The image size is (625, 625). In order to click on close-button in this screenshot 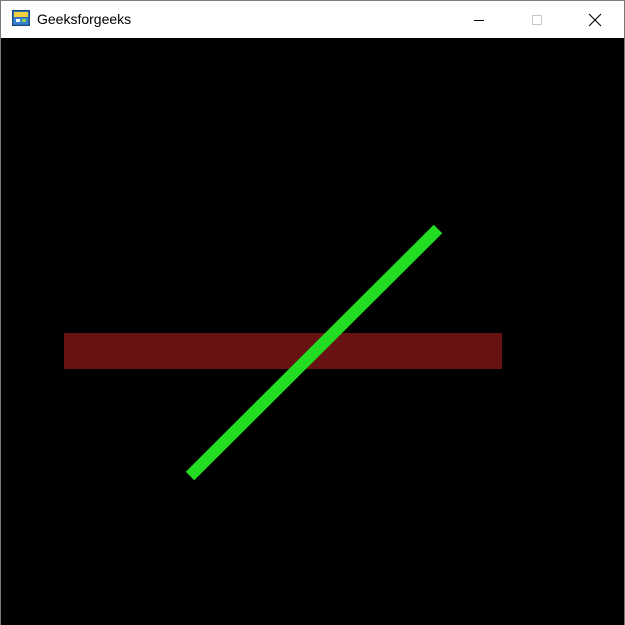, I will do `click(595, 19)`.